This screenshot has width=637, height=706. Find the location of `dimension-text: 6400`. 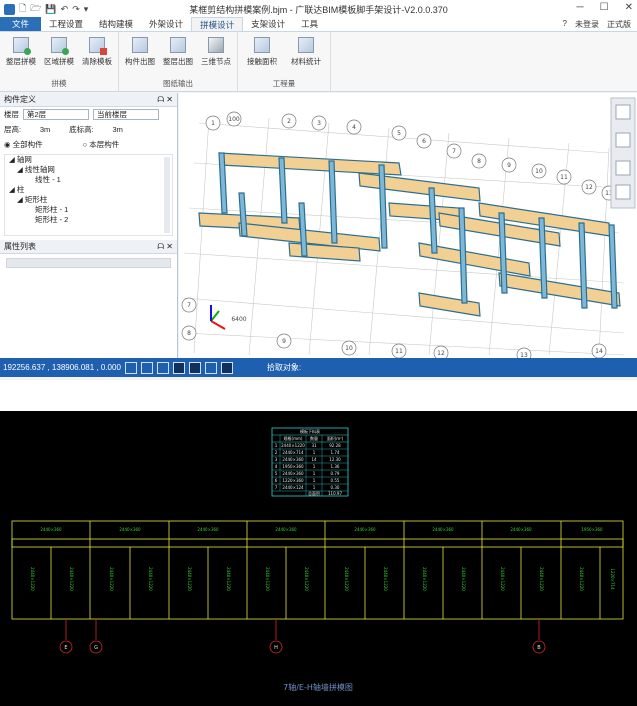

dimension-text: 6400 is located at coordinates (238, 319).